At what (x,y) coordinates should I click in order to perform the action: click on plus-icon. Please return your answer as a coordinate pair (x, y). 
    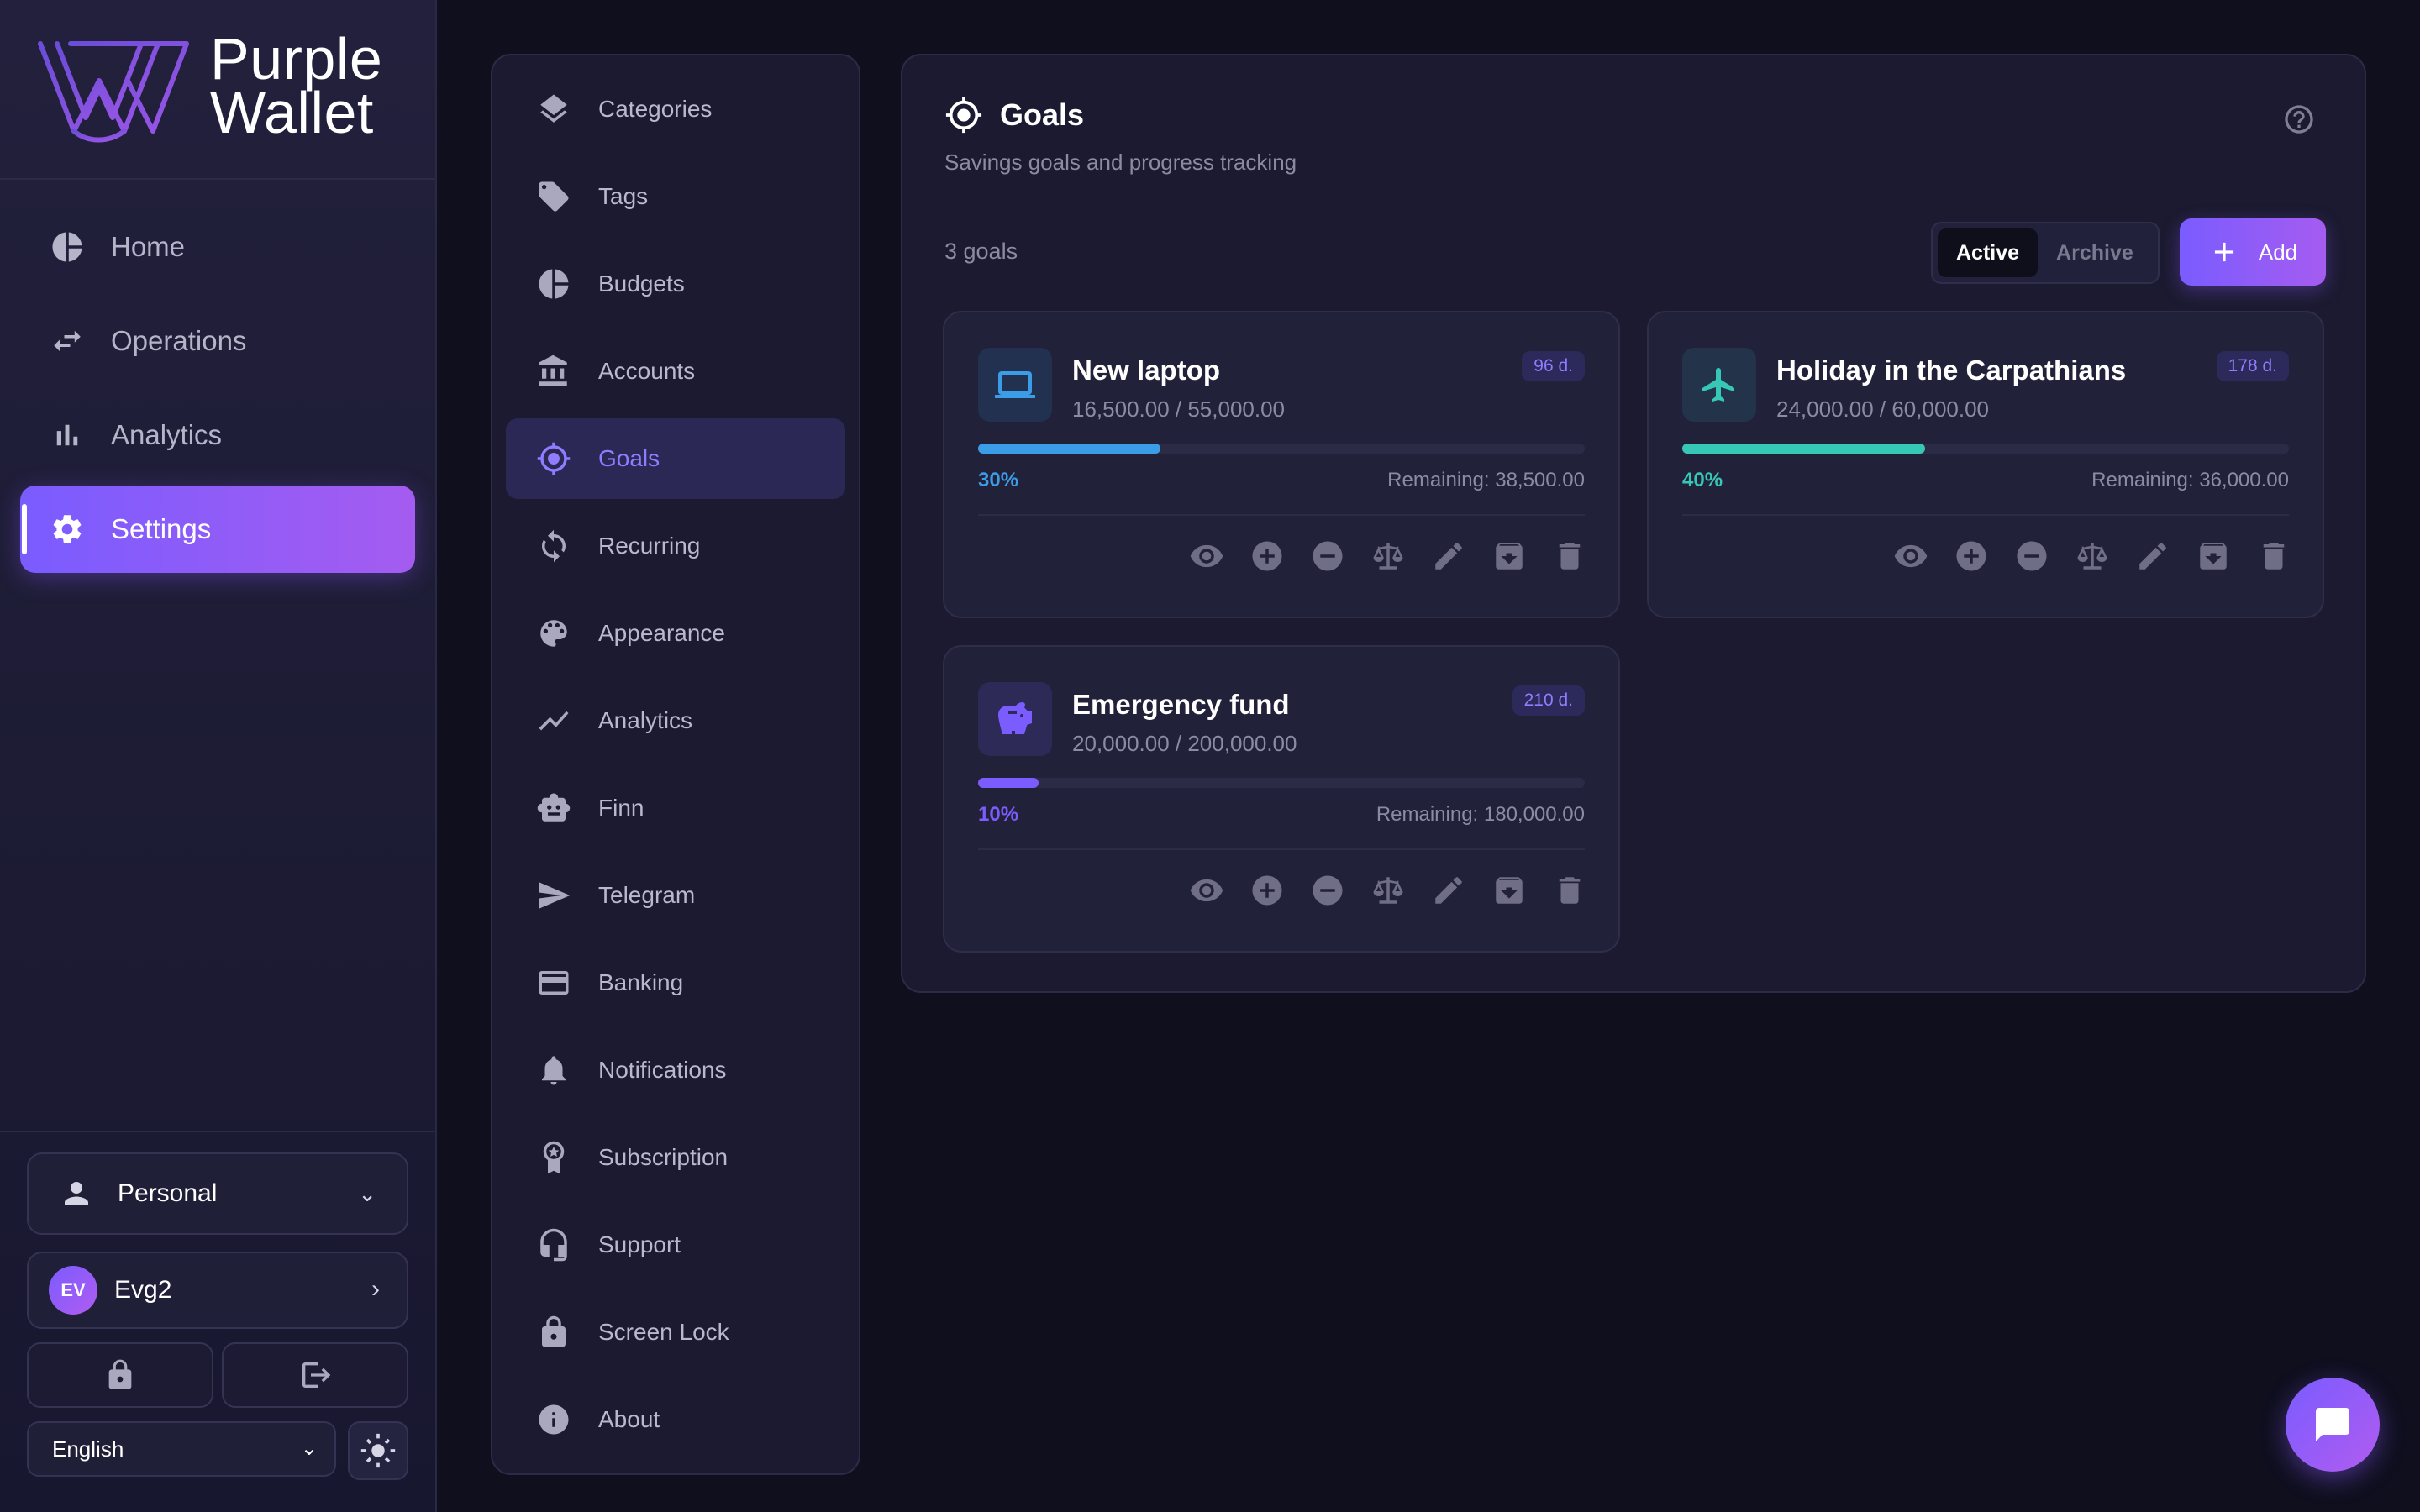
    Looking at the image, I should click on (2224, 252).